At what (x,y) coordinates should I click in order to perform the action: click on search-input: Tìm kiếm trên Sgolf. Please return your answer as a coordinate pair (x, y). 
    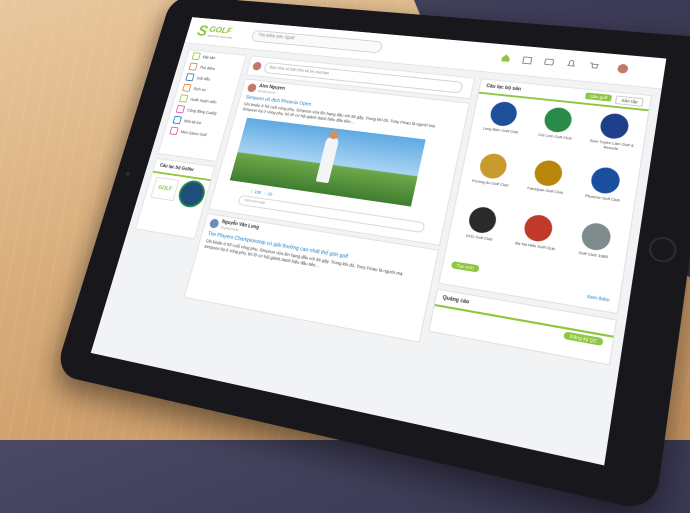
    Looking at the image, I should click on (317, 42).